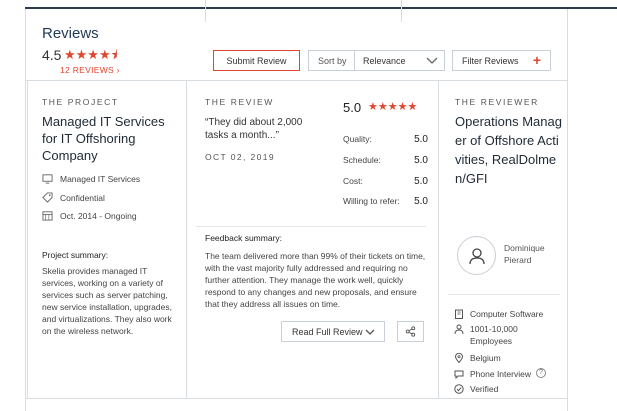  Describe the element at coordinates (332, 60) in the screenshot. I see `sort-by-label: Sort by` at that location.